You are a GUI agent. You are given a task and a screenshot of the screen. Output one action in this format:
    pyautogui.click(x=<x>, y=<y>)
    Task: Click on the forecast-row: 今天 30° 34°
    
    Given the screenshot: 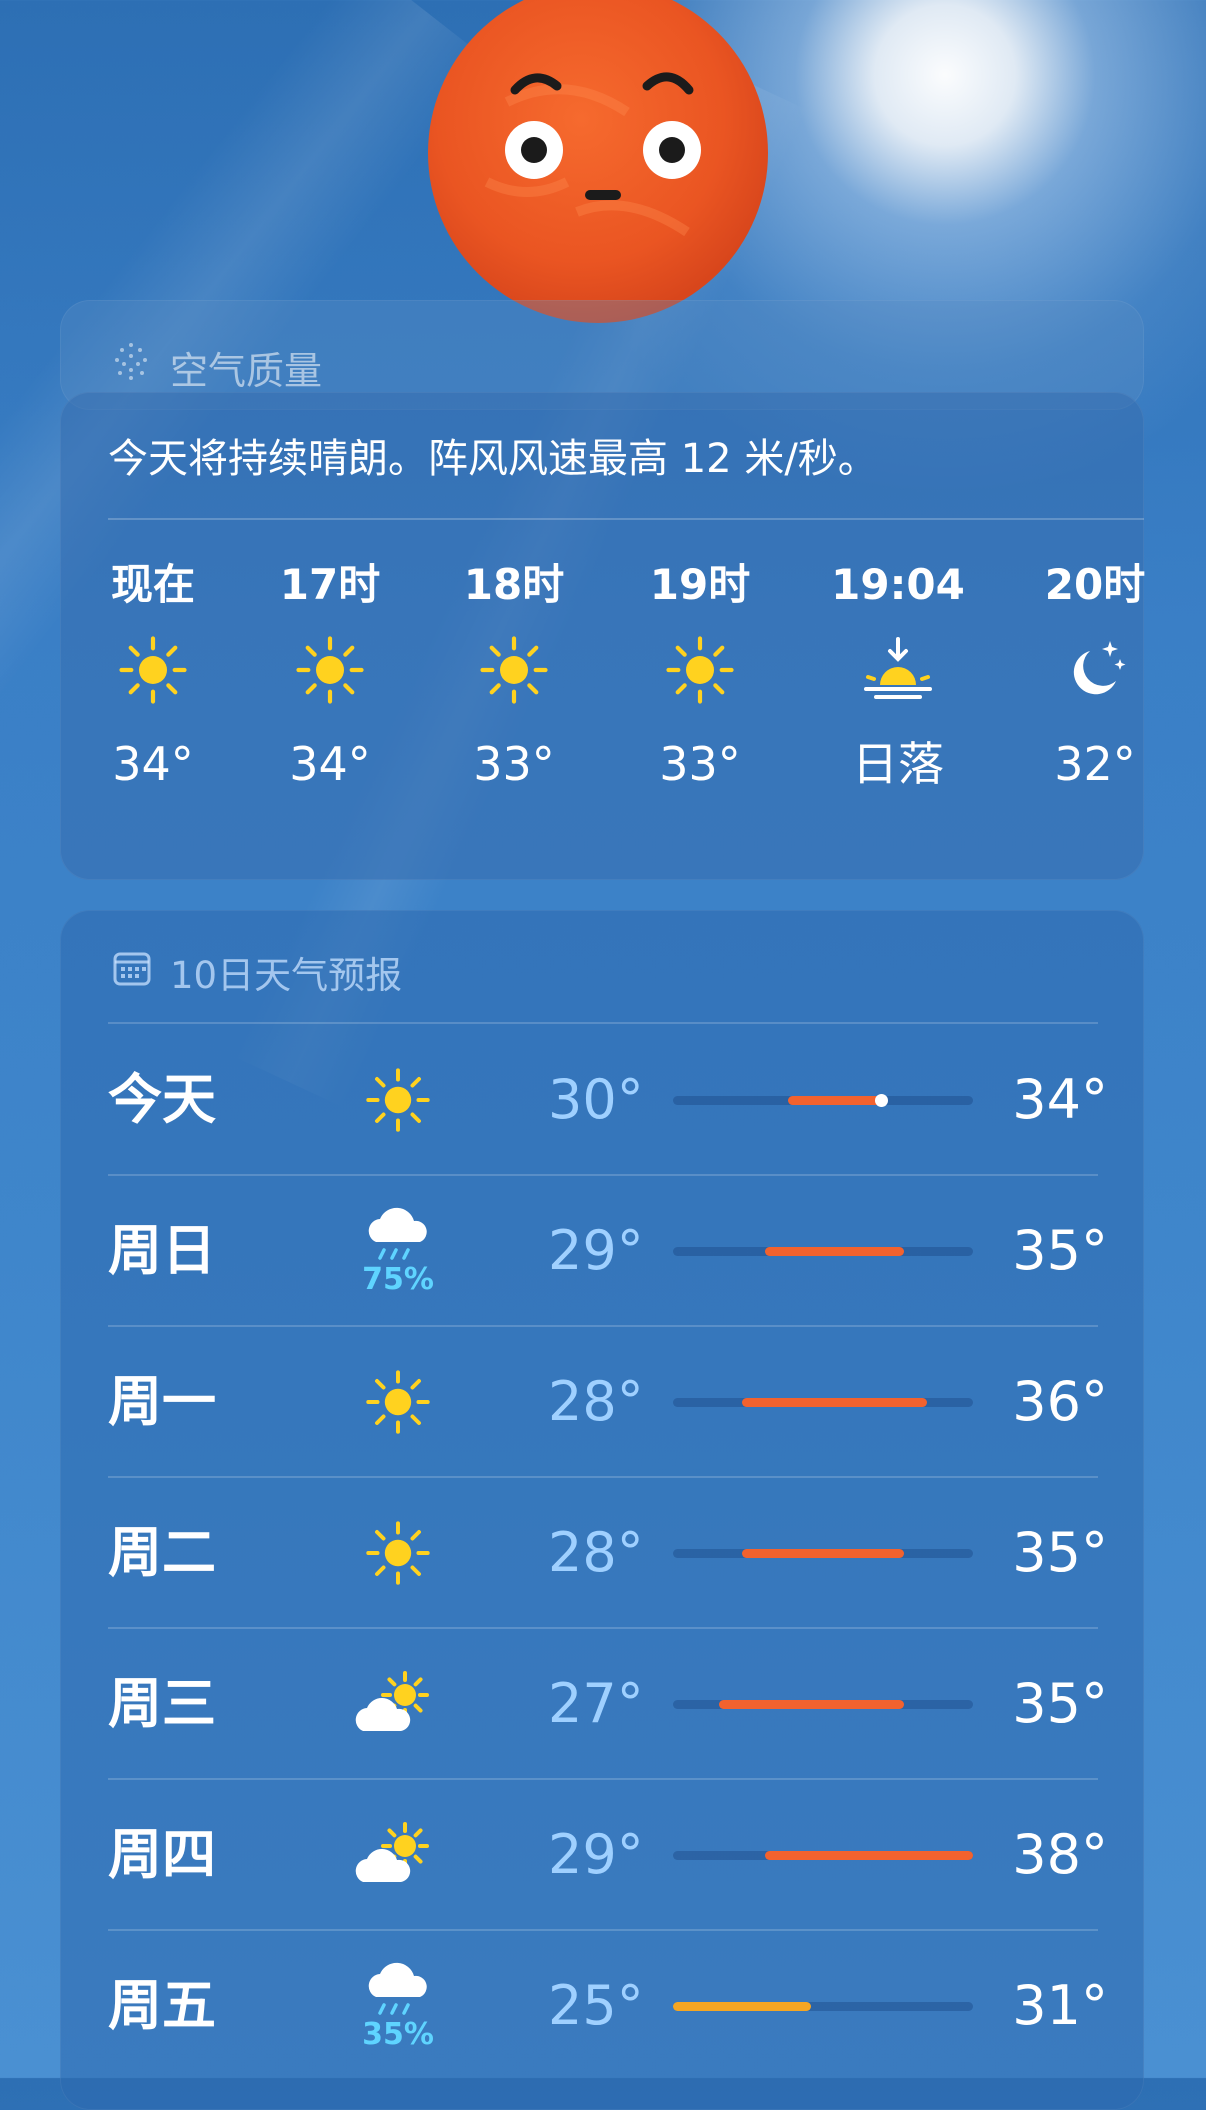 What is the action you would take?
    pyautogui.click(x=608, y=1099)
    